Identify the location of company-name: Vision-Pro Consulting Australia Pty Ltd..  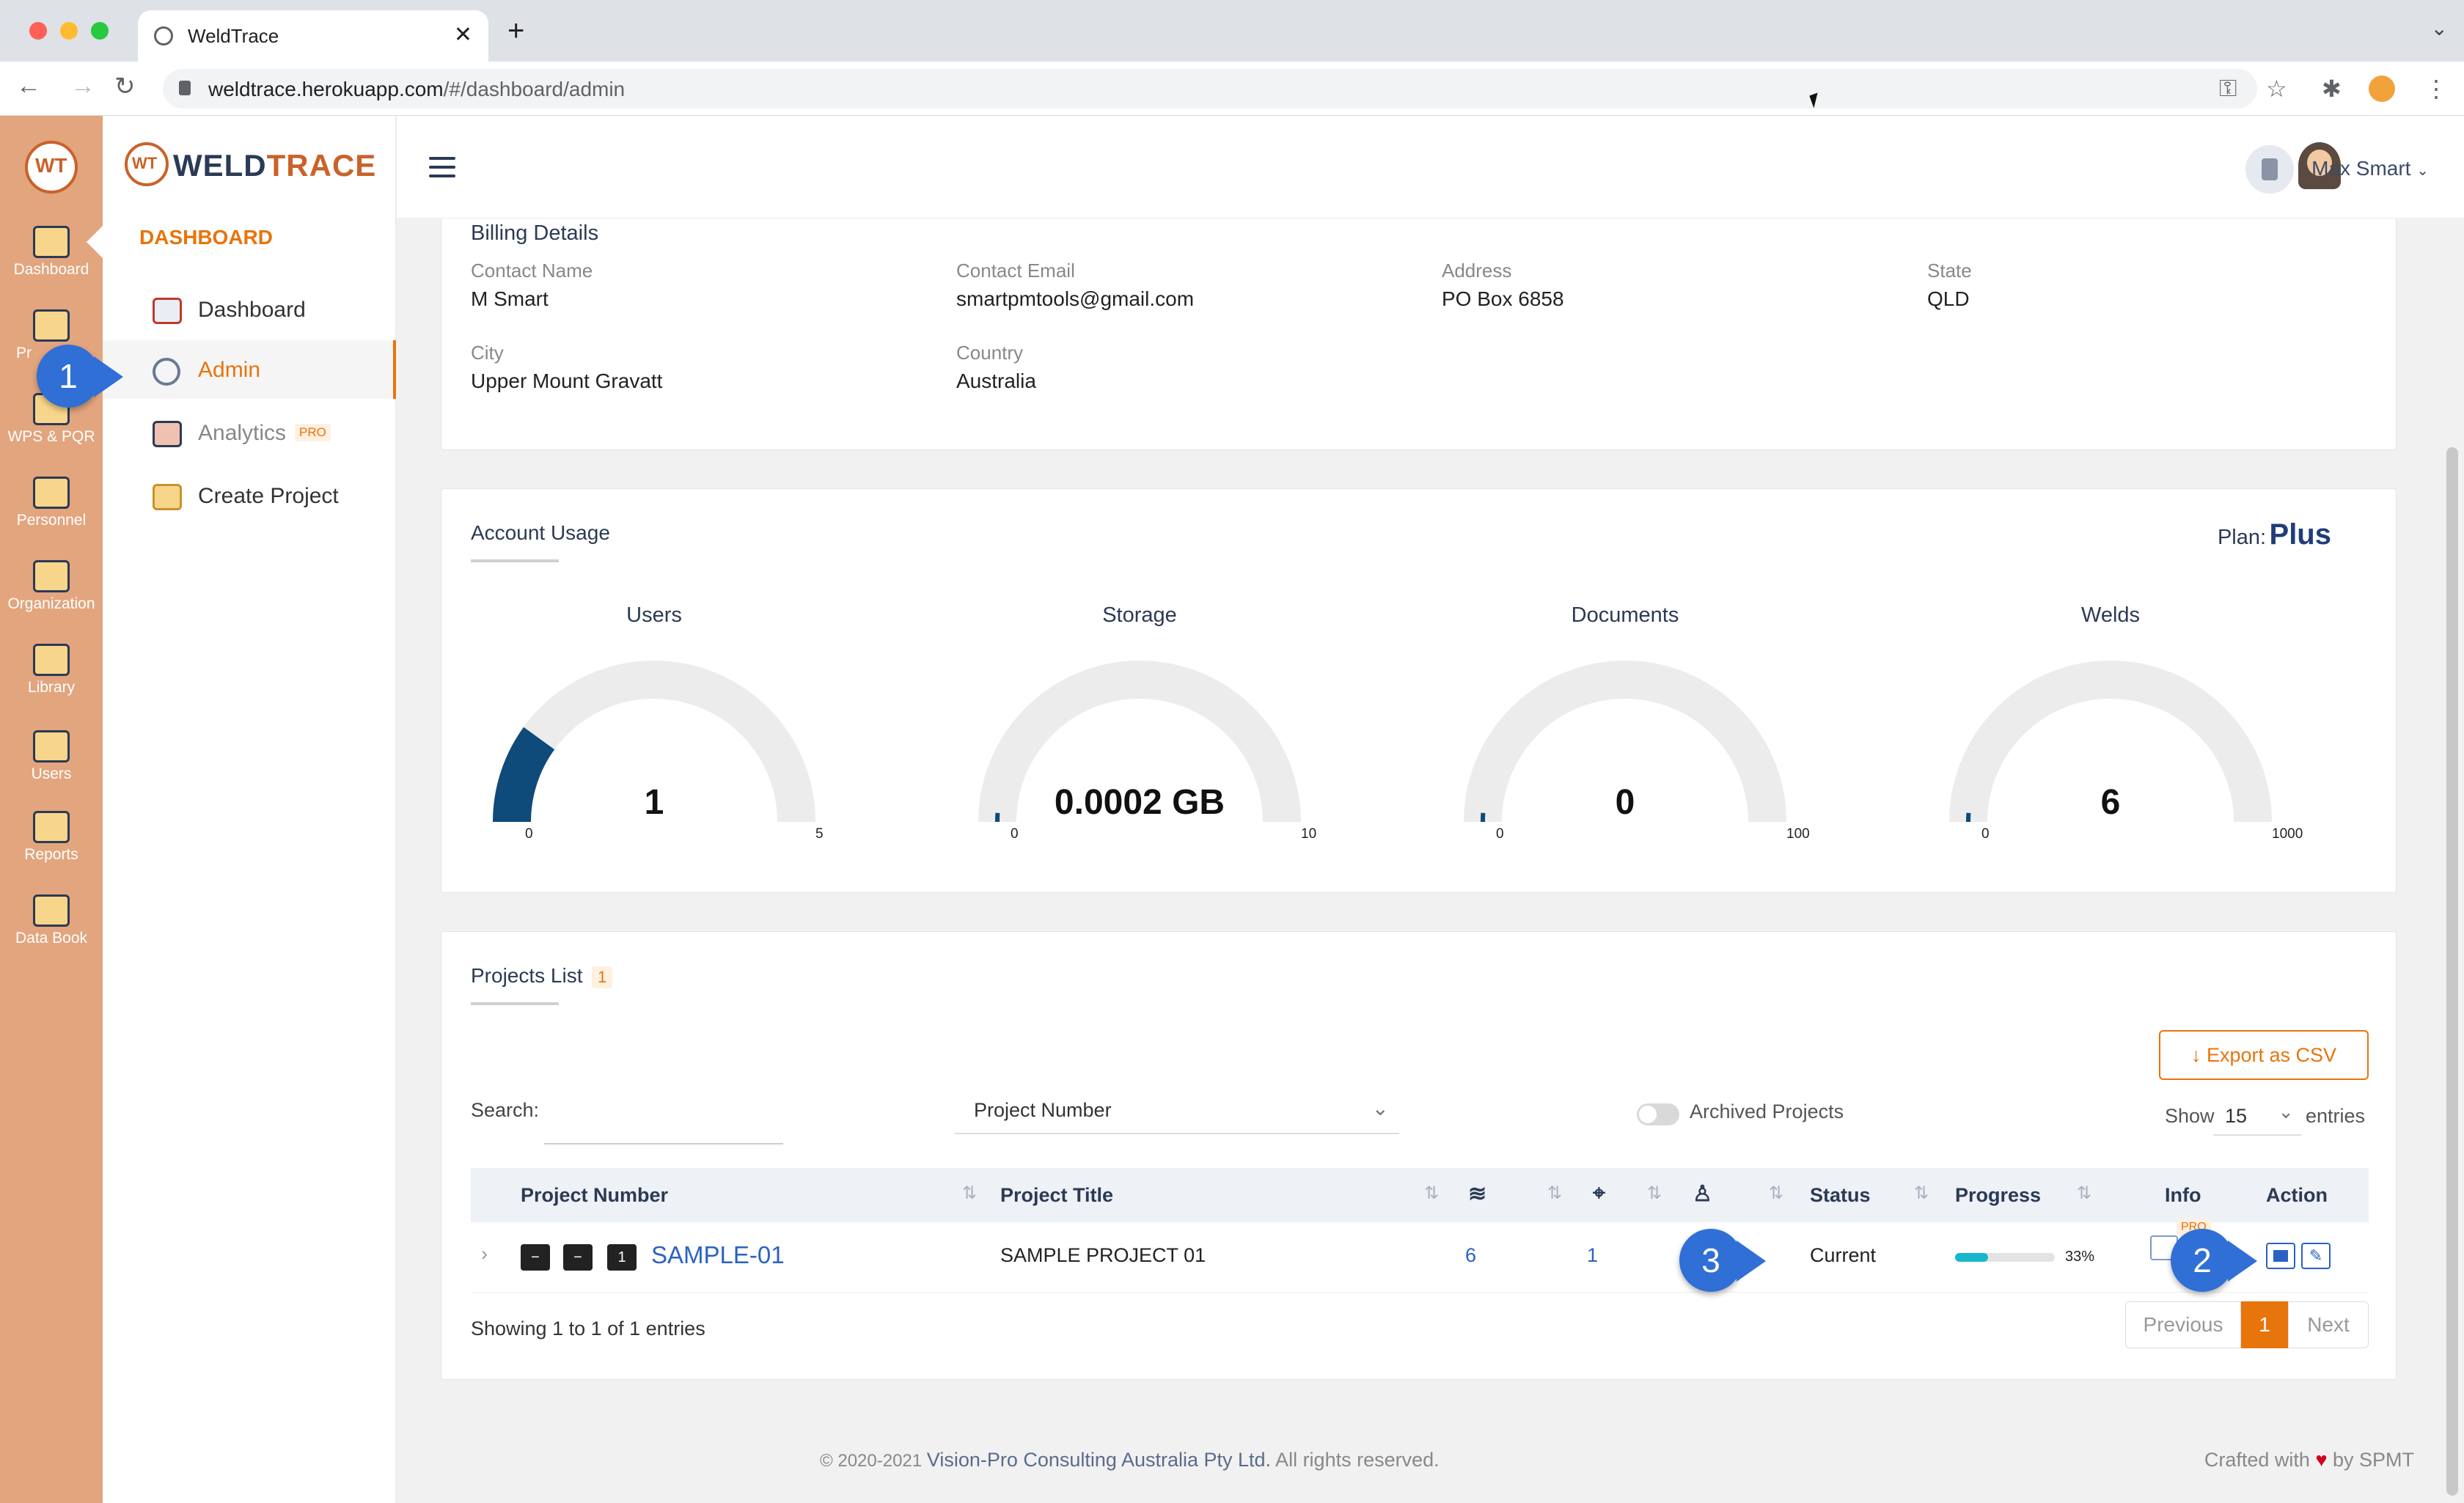
(1099, 1460).